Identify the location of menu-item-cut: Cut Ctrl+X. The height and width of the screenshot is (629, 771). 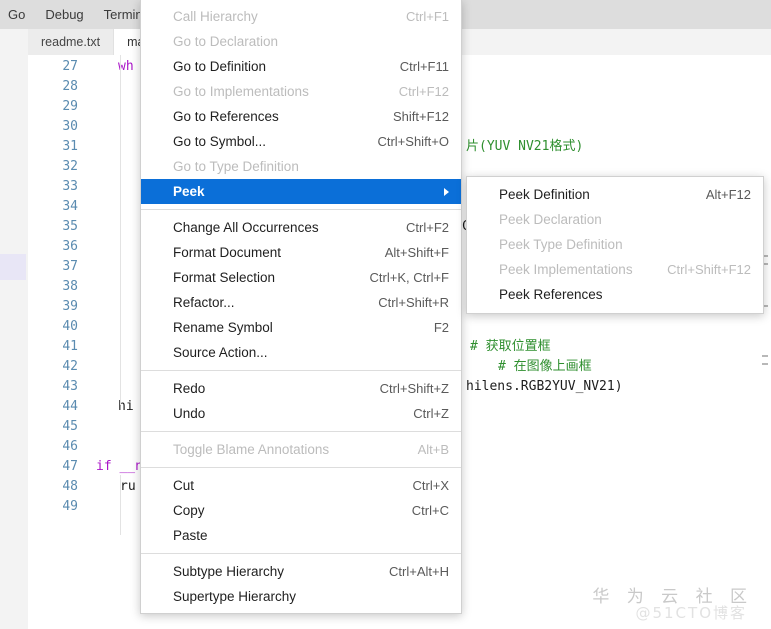
(301, 485).